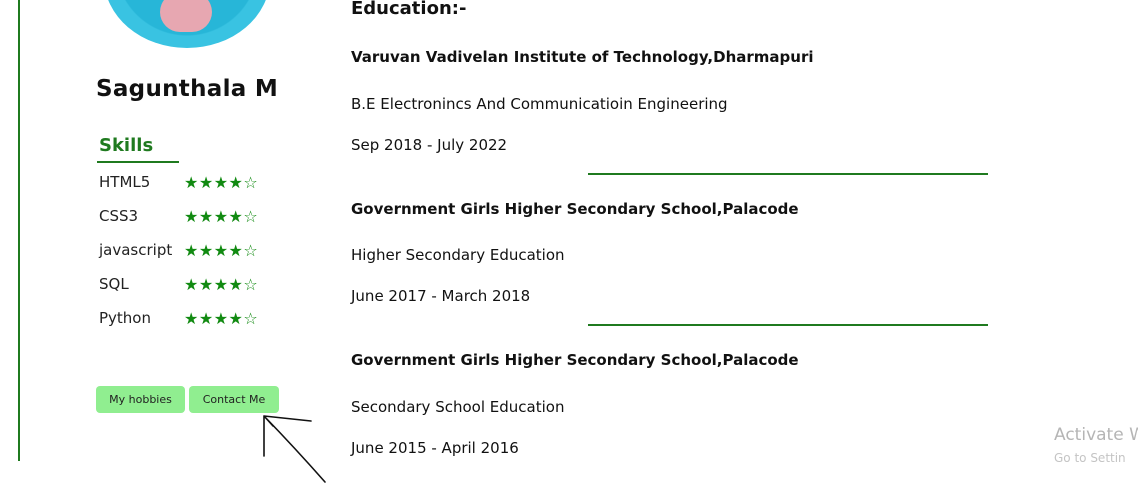  Describe the element at coordinates (458, 407) in the screenshot. I see `degree-text: Secondary School Education` at that location.